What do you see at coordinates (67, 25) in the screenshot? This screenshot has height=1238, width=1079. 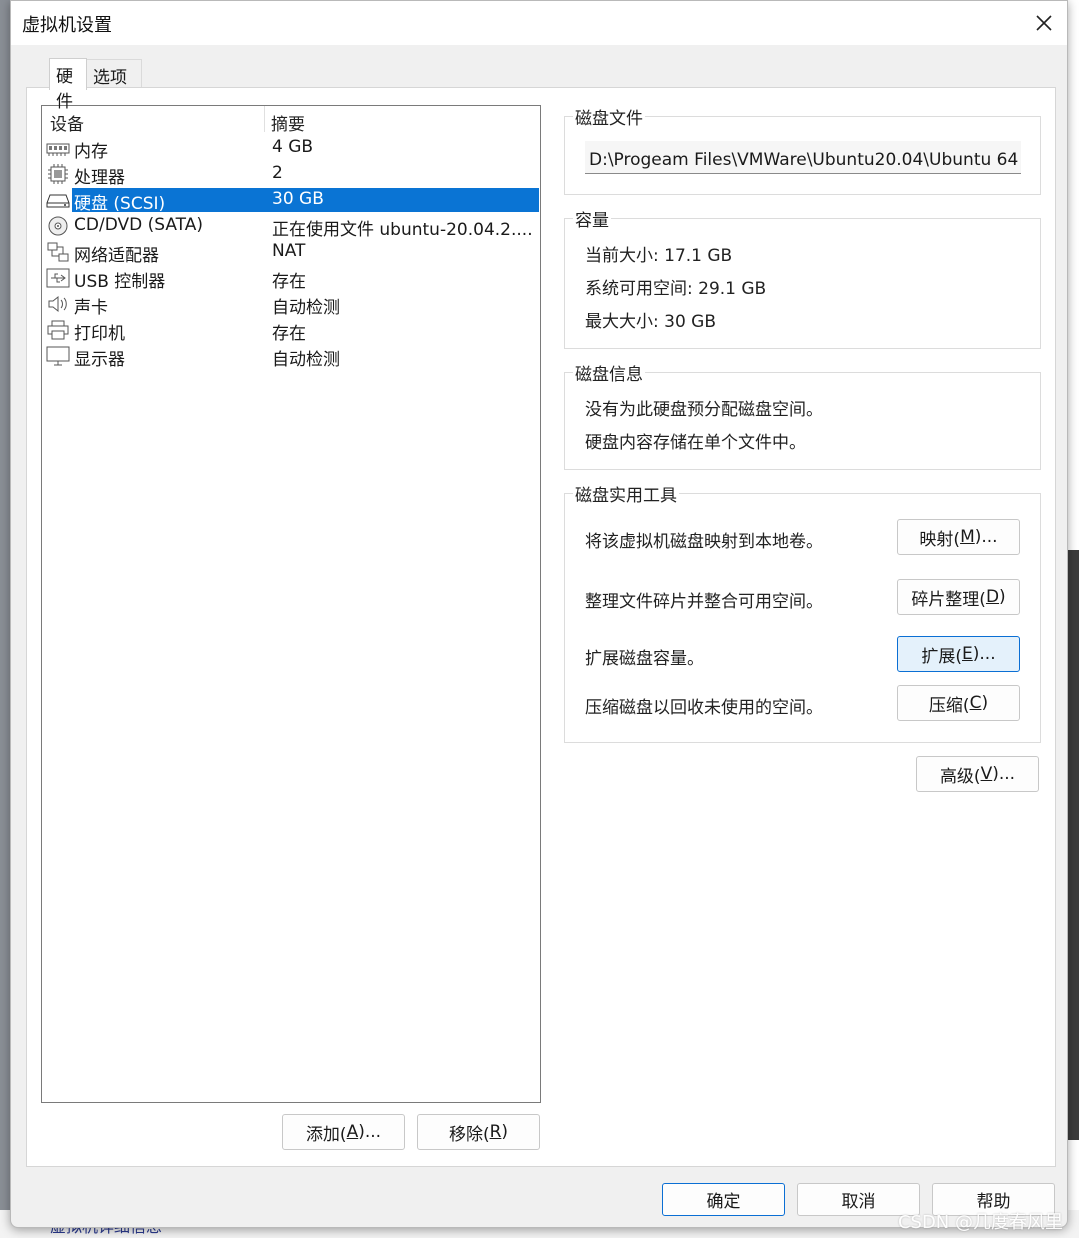 I see `dialog-title: 虚拟机设置` at bounding box center [67, 25].